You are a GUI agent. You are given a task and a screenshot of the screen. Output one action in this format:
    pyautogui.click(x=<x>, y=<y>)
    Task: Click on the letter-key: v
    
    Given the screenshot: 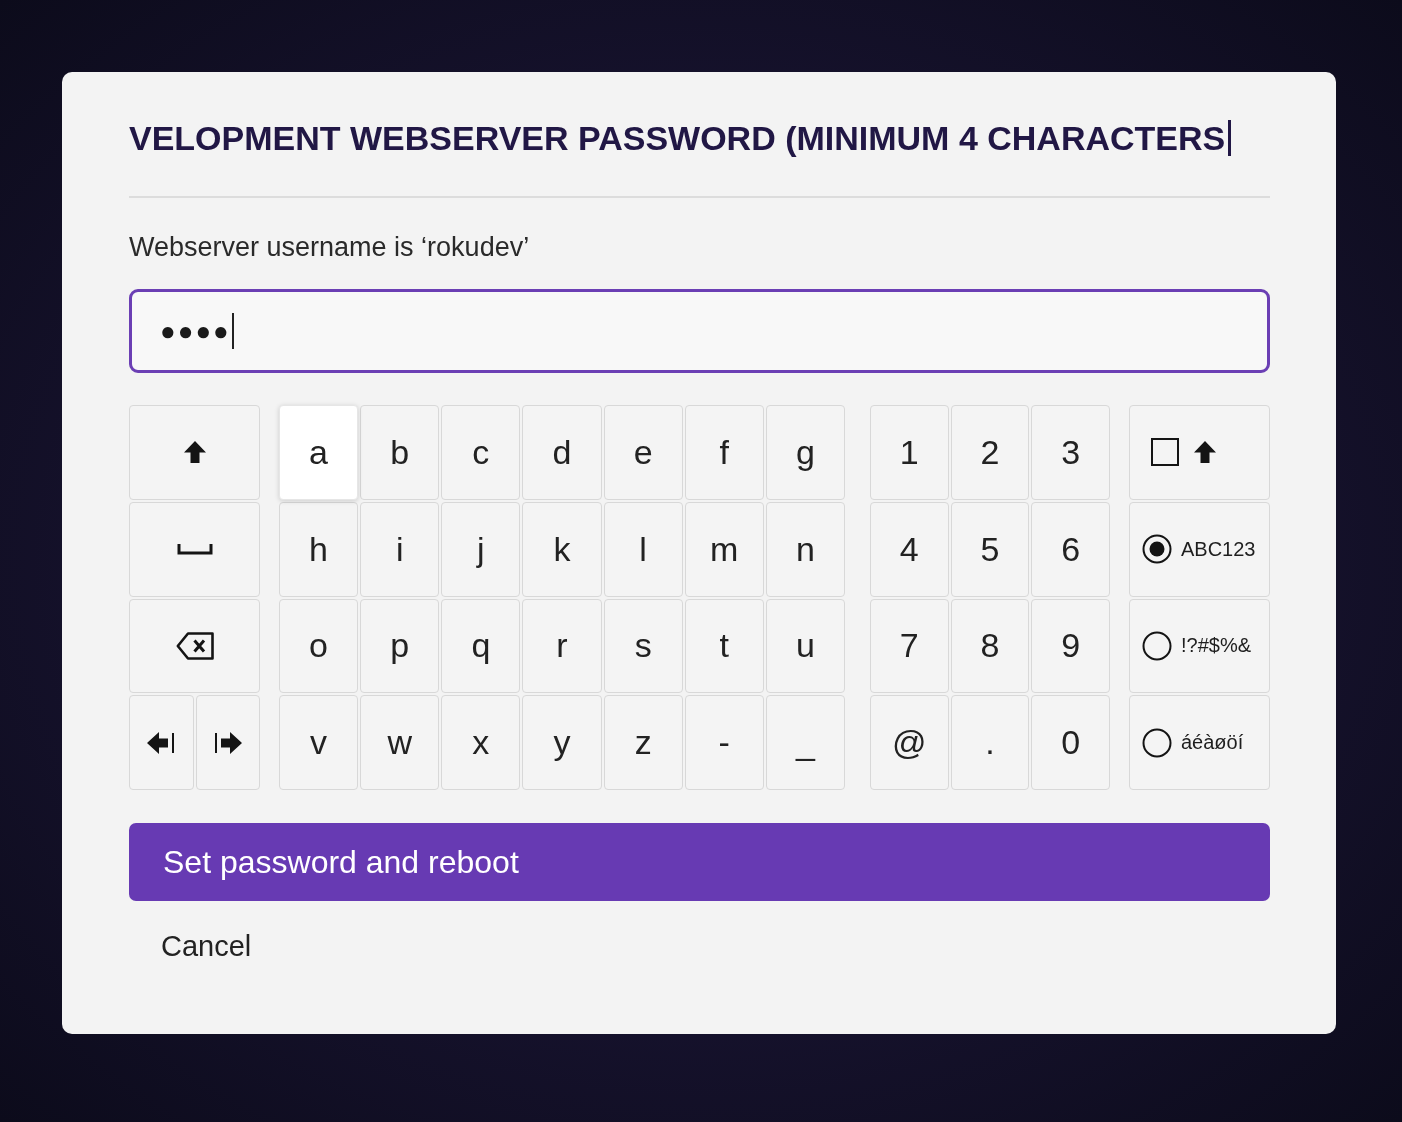 What is the action you would take?
    pyautogui.click(x=319, y=742)
    